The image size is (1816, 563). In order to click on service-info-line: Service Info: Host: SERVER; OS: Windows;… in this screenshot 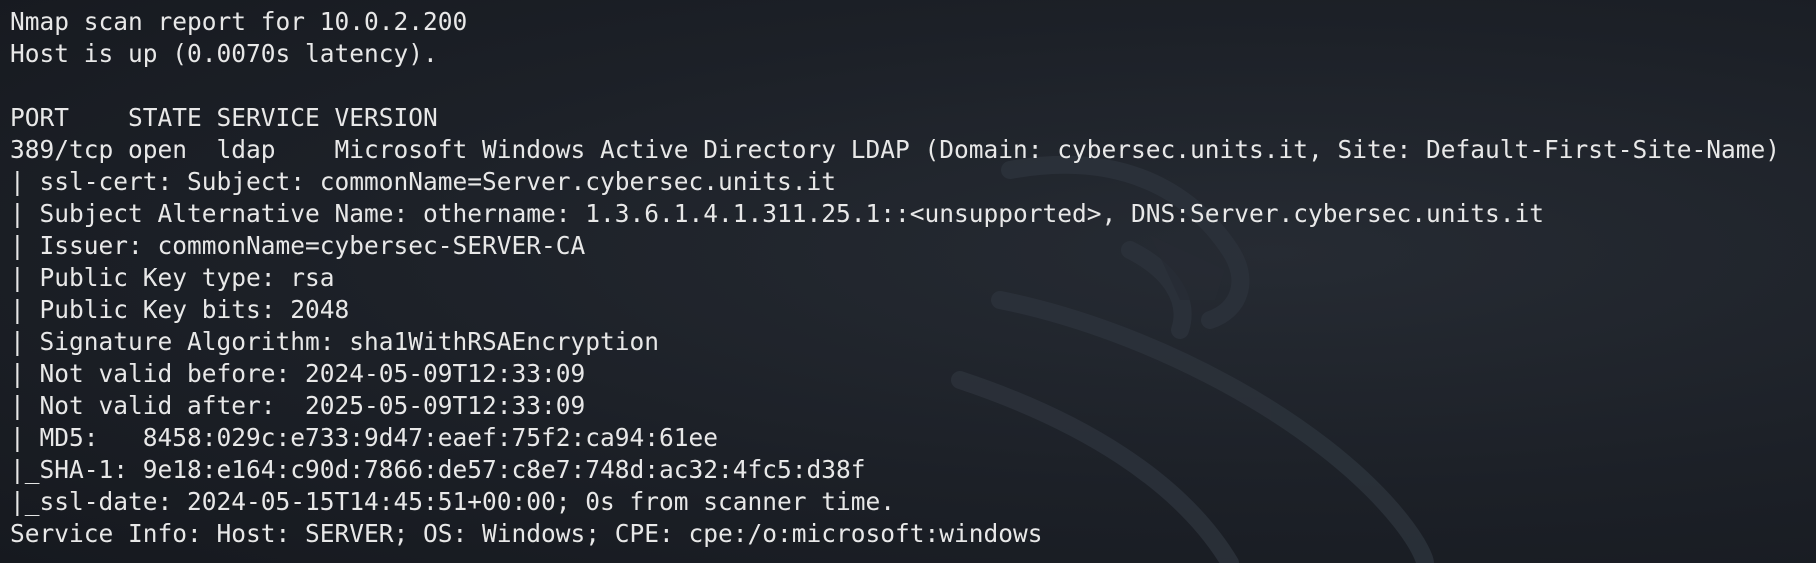, I will do `click(526, 533)`.